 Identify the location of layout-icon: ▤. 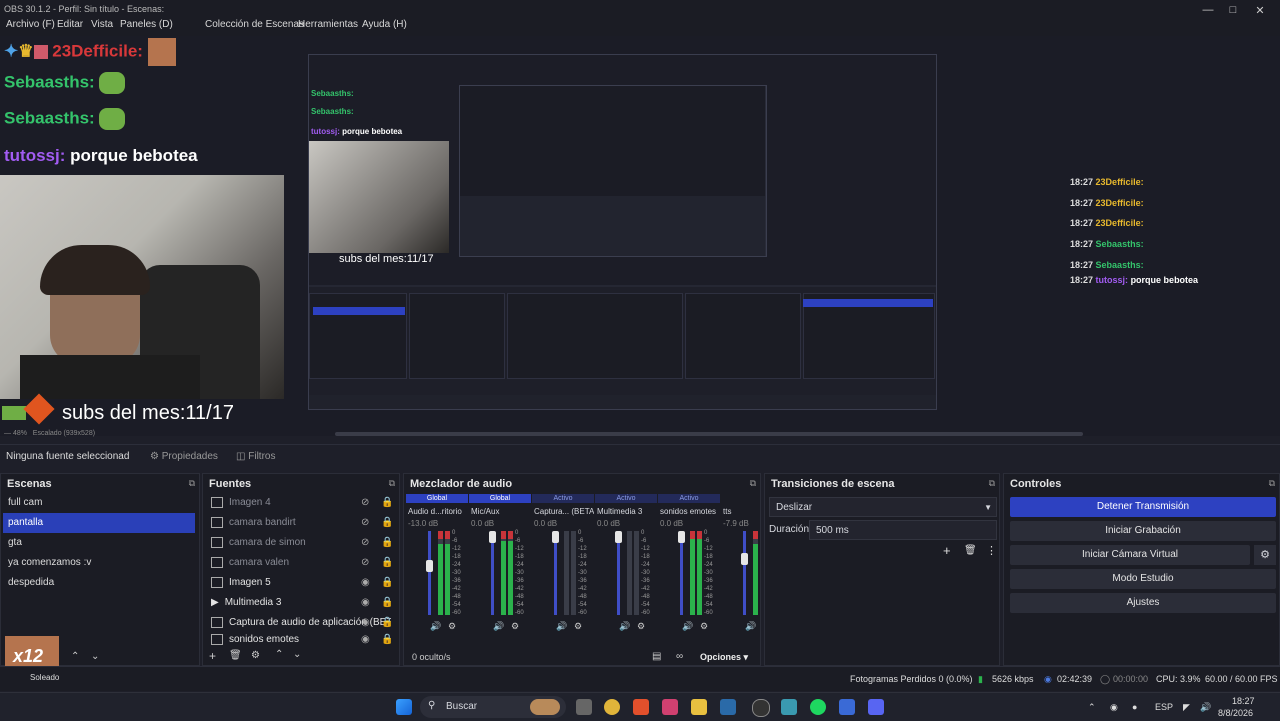
(656, 656).